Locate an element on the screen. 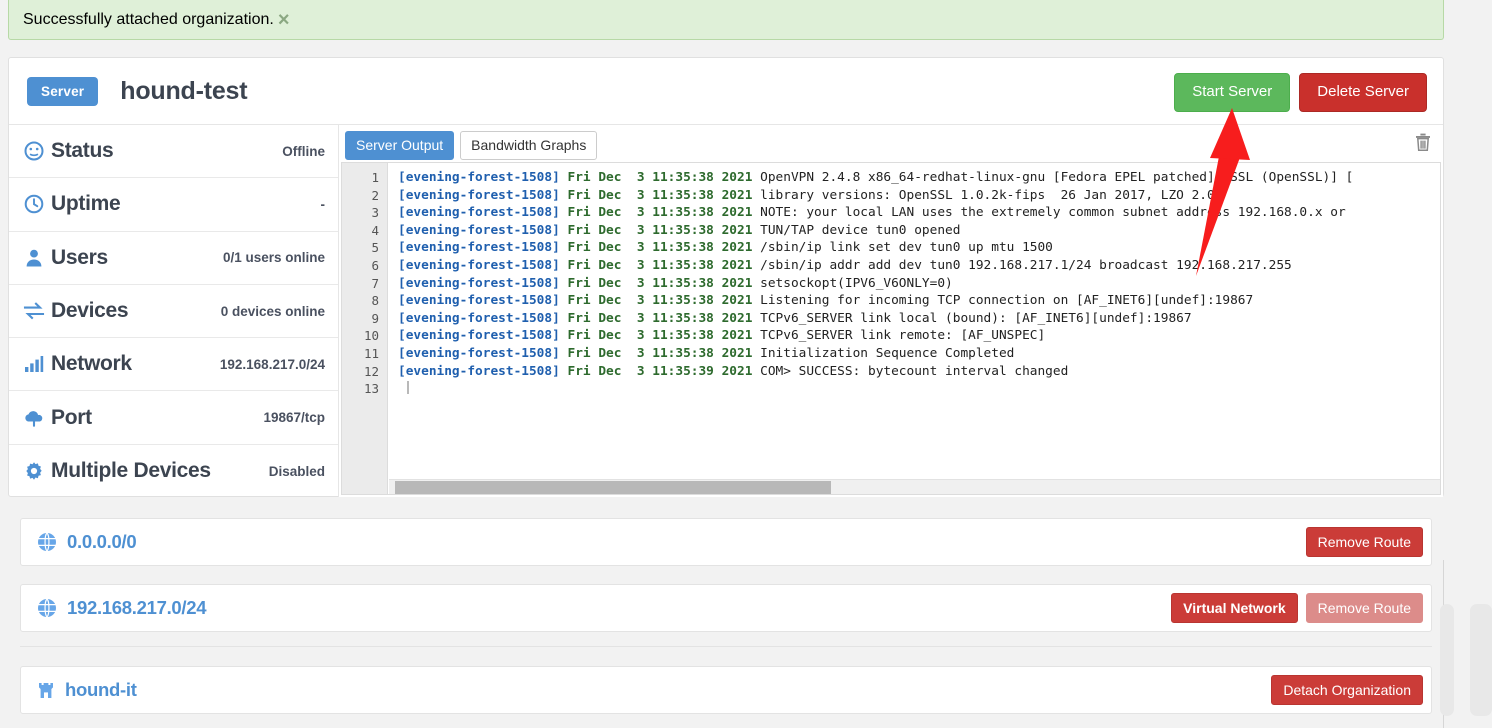 Image resolution: width=1492 pixels, height=728 pixels. tab-bandwidth-graphs: Bandwidth Graphs is located at coordinates (529, 145).